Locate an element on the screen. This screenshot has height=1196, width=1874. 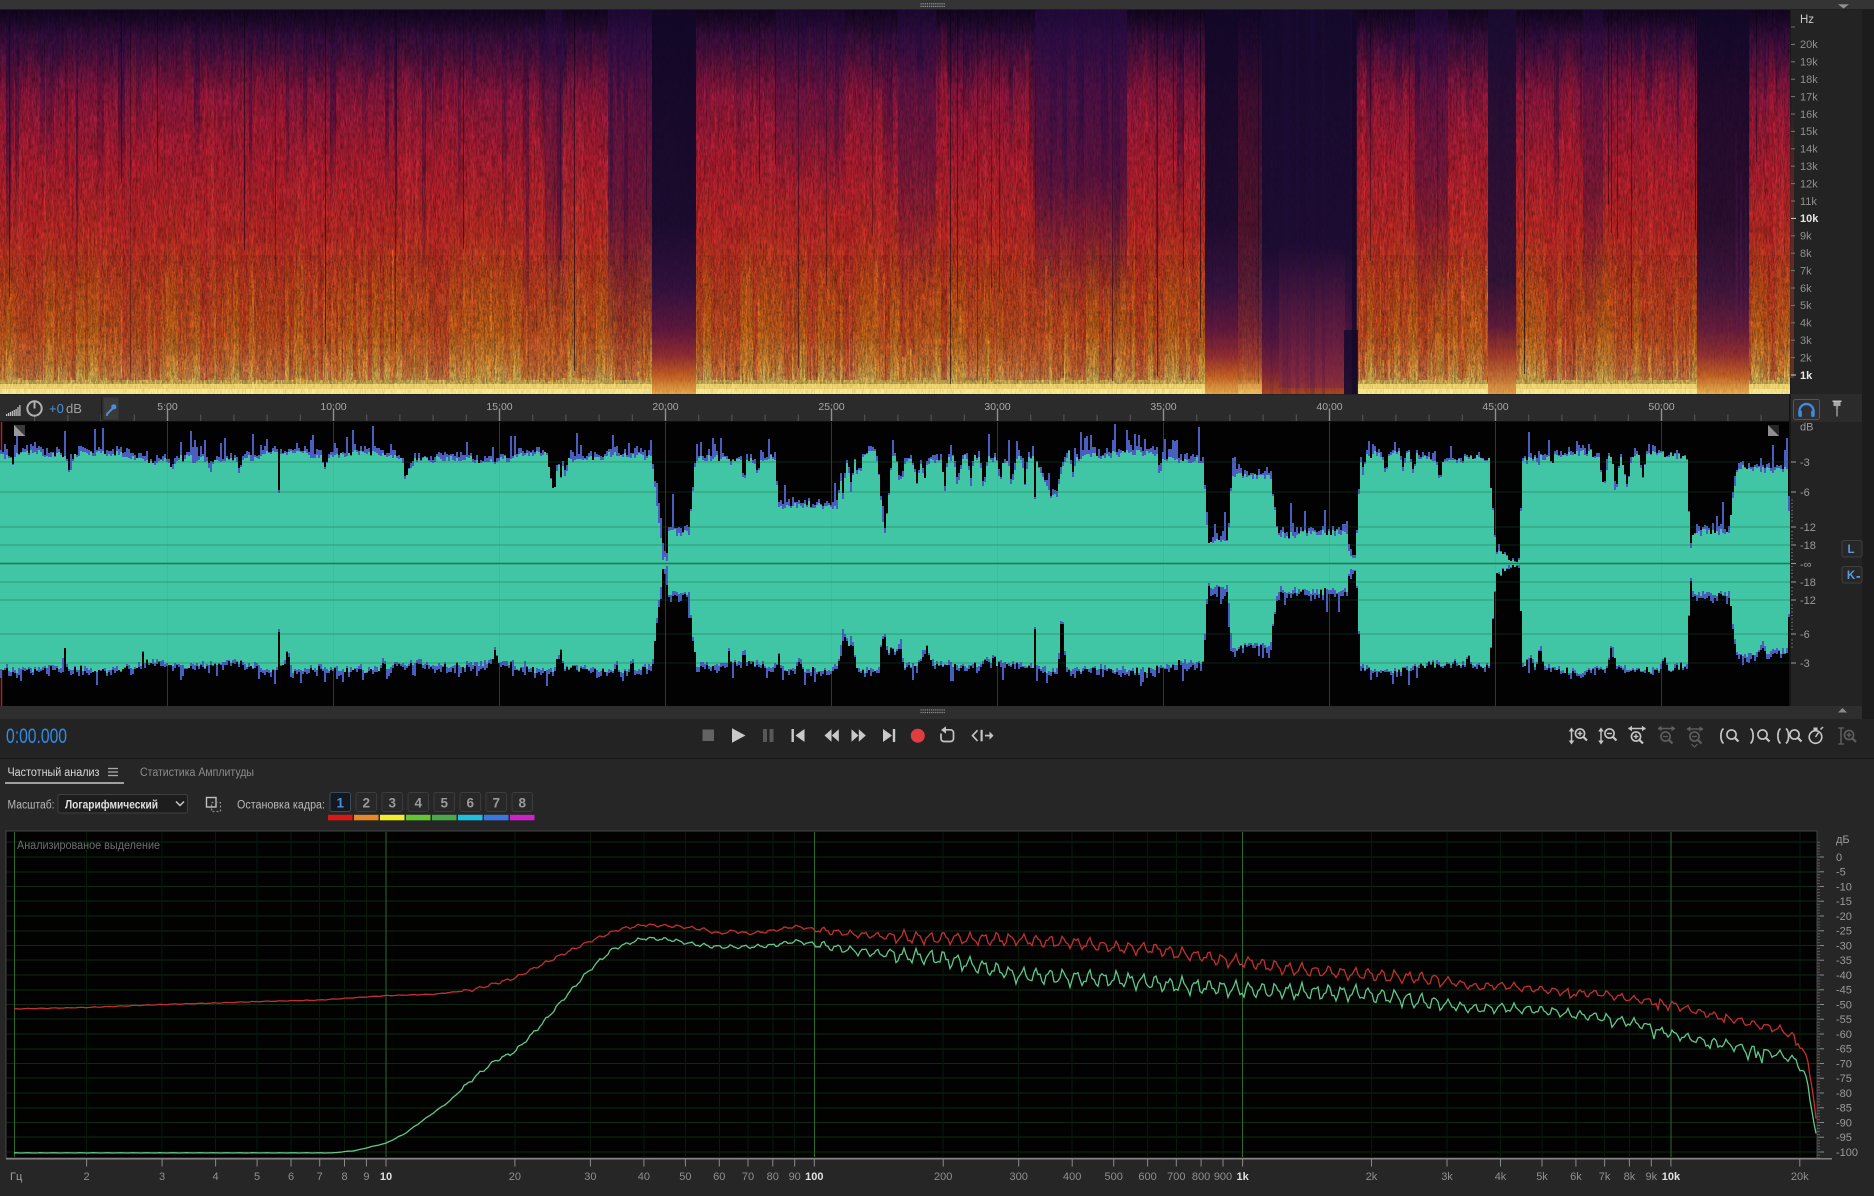
svg-text: 17k is located at coordinates (1809, 97).